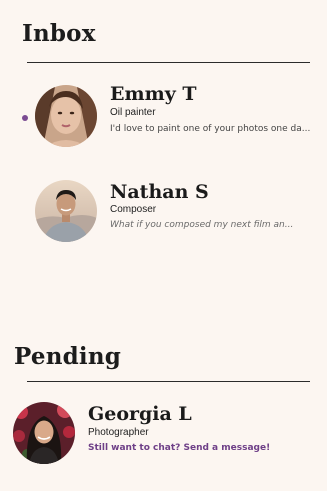 The height and width of the screenshot is (491, 327). Describe the element at coordinates (153, 94) in the screenshot. I see `contact-name: Emmy T` at that location.